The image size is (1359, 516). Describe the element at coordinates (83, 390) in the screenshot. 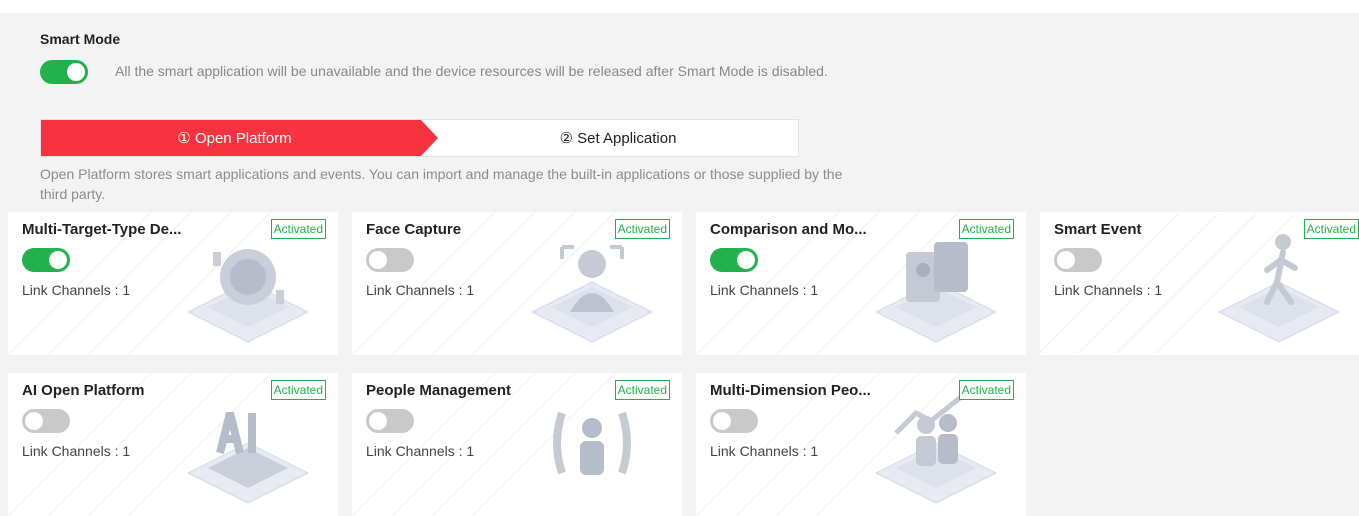

I see `app-name: AI Open Platform` at that location.